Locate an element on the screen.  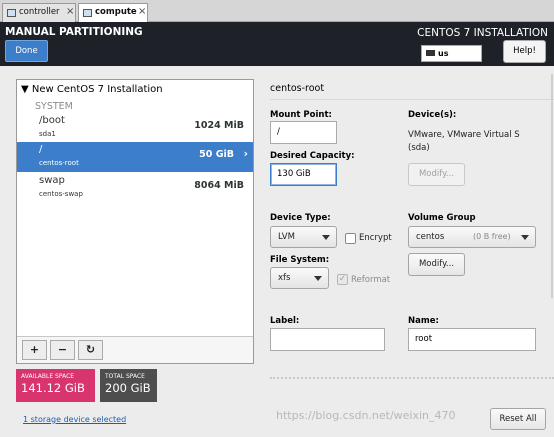
partition-device: centos-root is located at coordinates (59, 163).